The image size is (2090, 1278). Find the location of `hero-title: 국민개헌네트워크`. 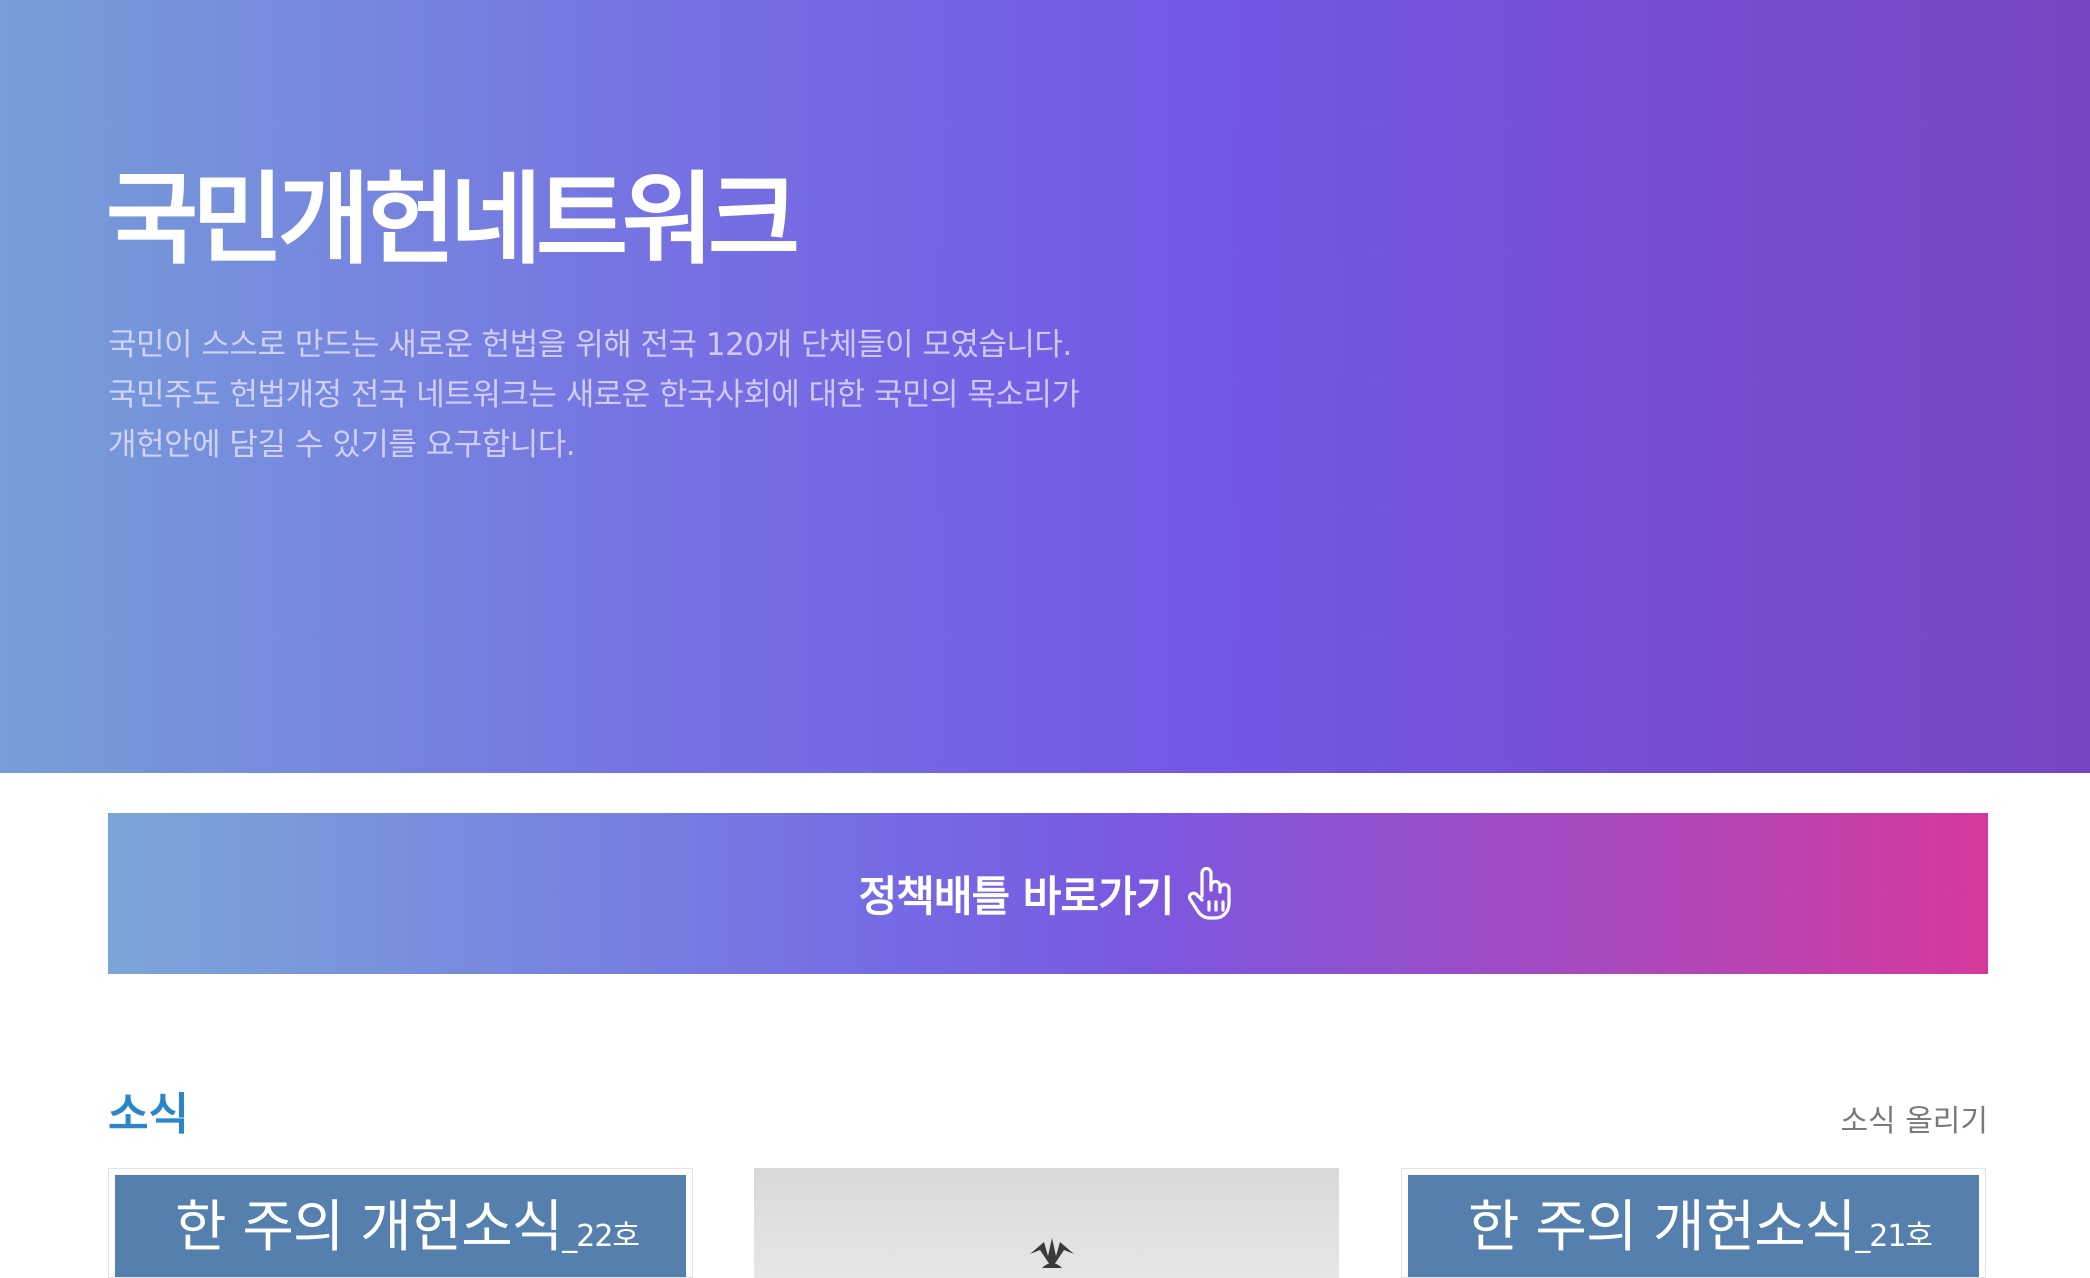

hero-title: 국민개헌네트워크 is located at coordinates (453, 219).